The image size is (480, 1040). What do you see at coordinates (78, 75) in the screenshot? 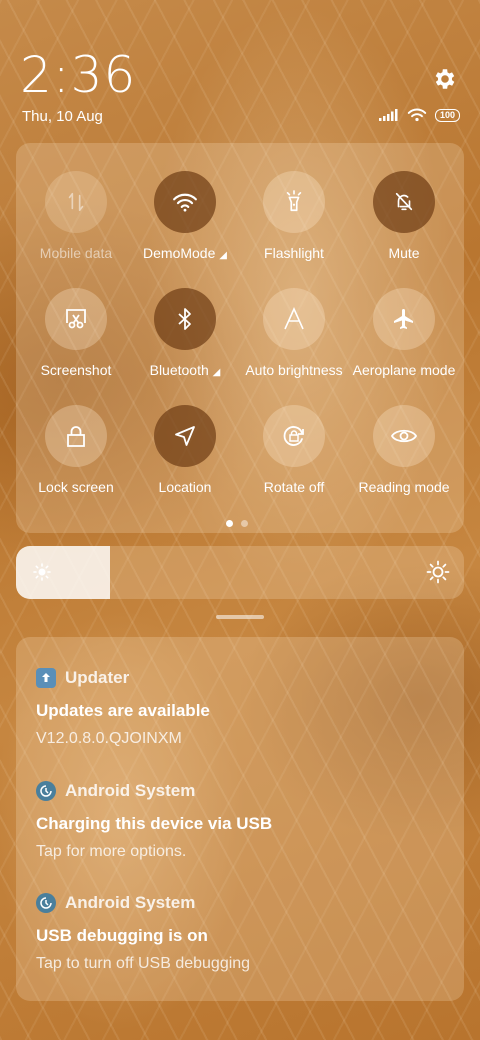
I see `clock: 2:36` at bounding box center [78, 75].